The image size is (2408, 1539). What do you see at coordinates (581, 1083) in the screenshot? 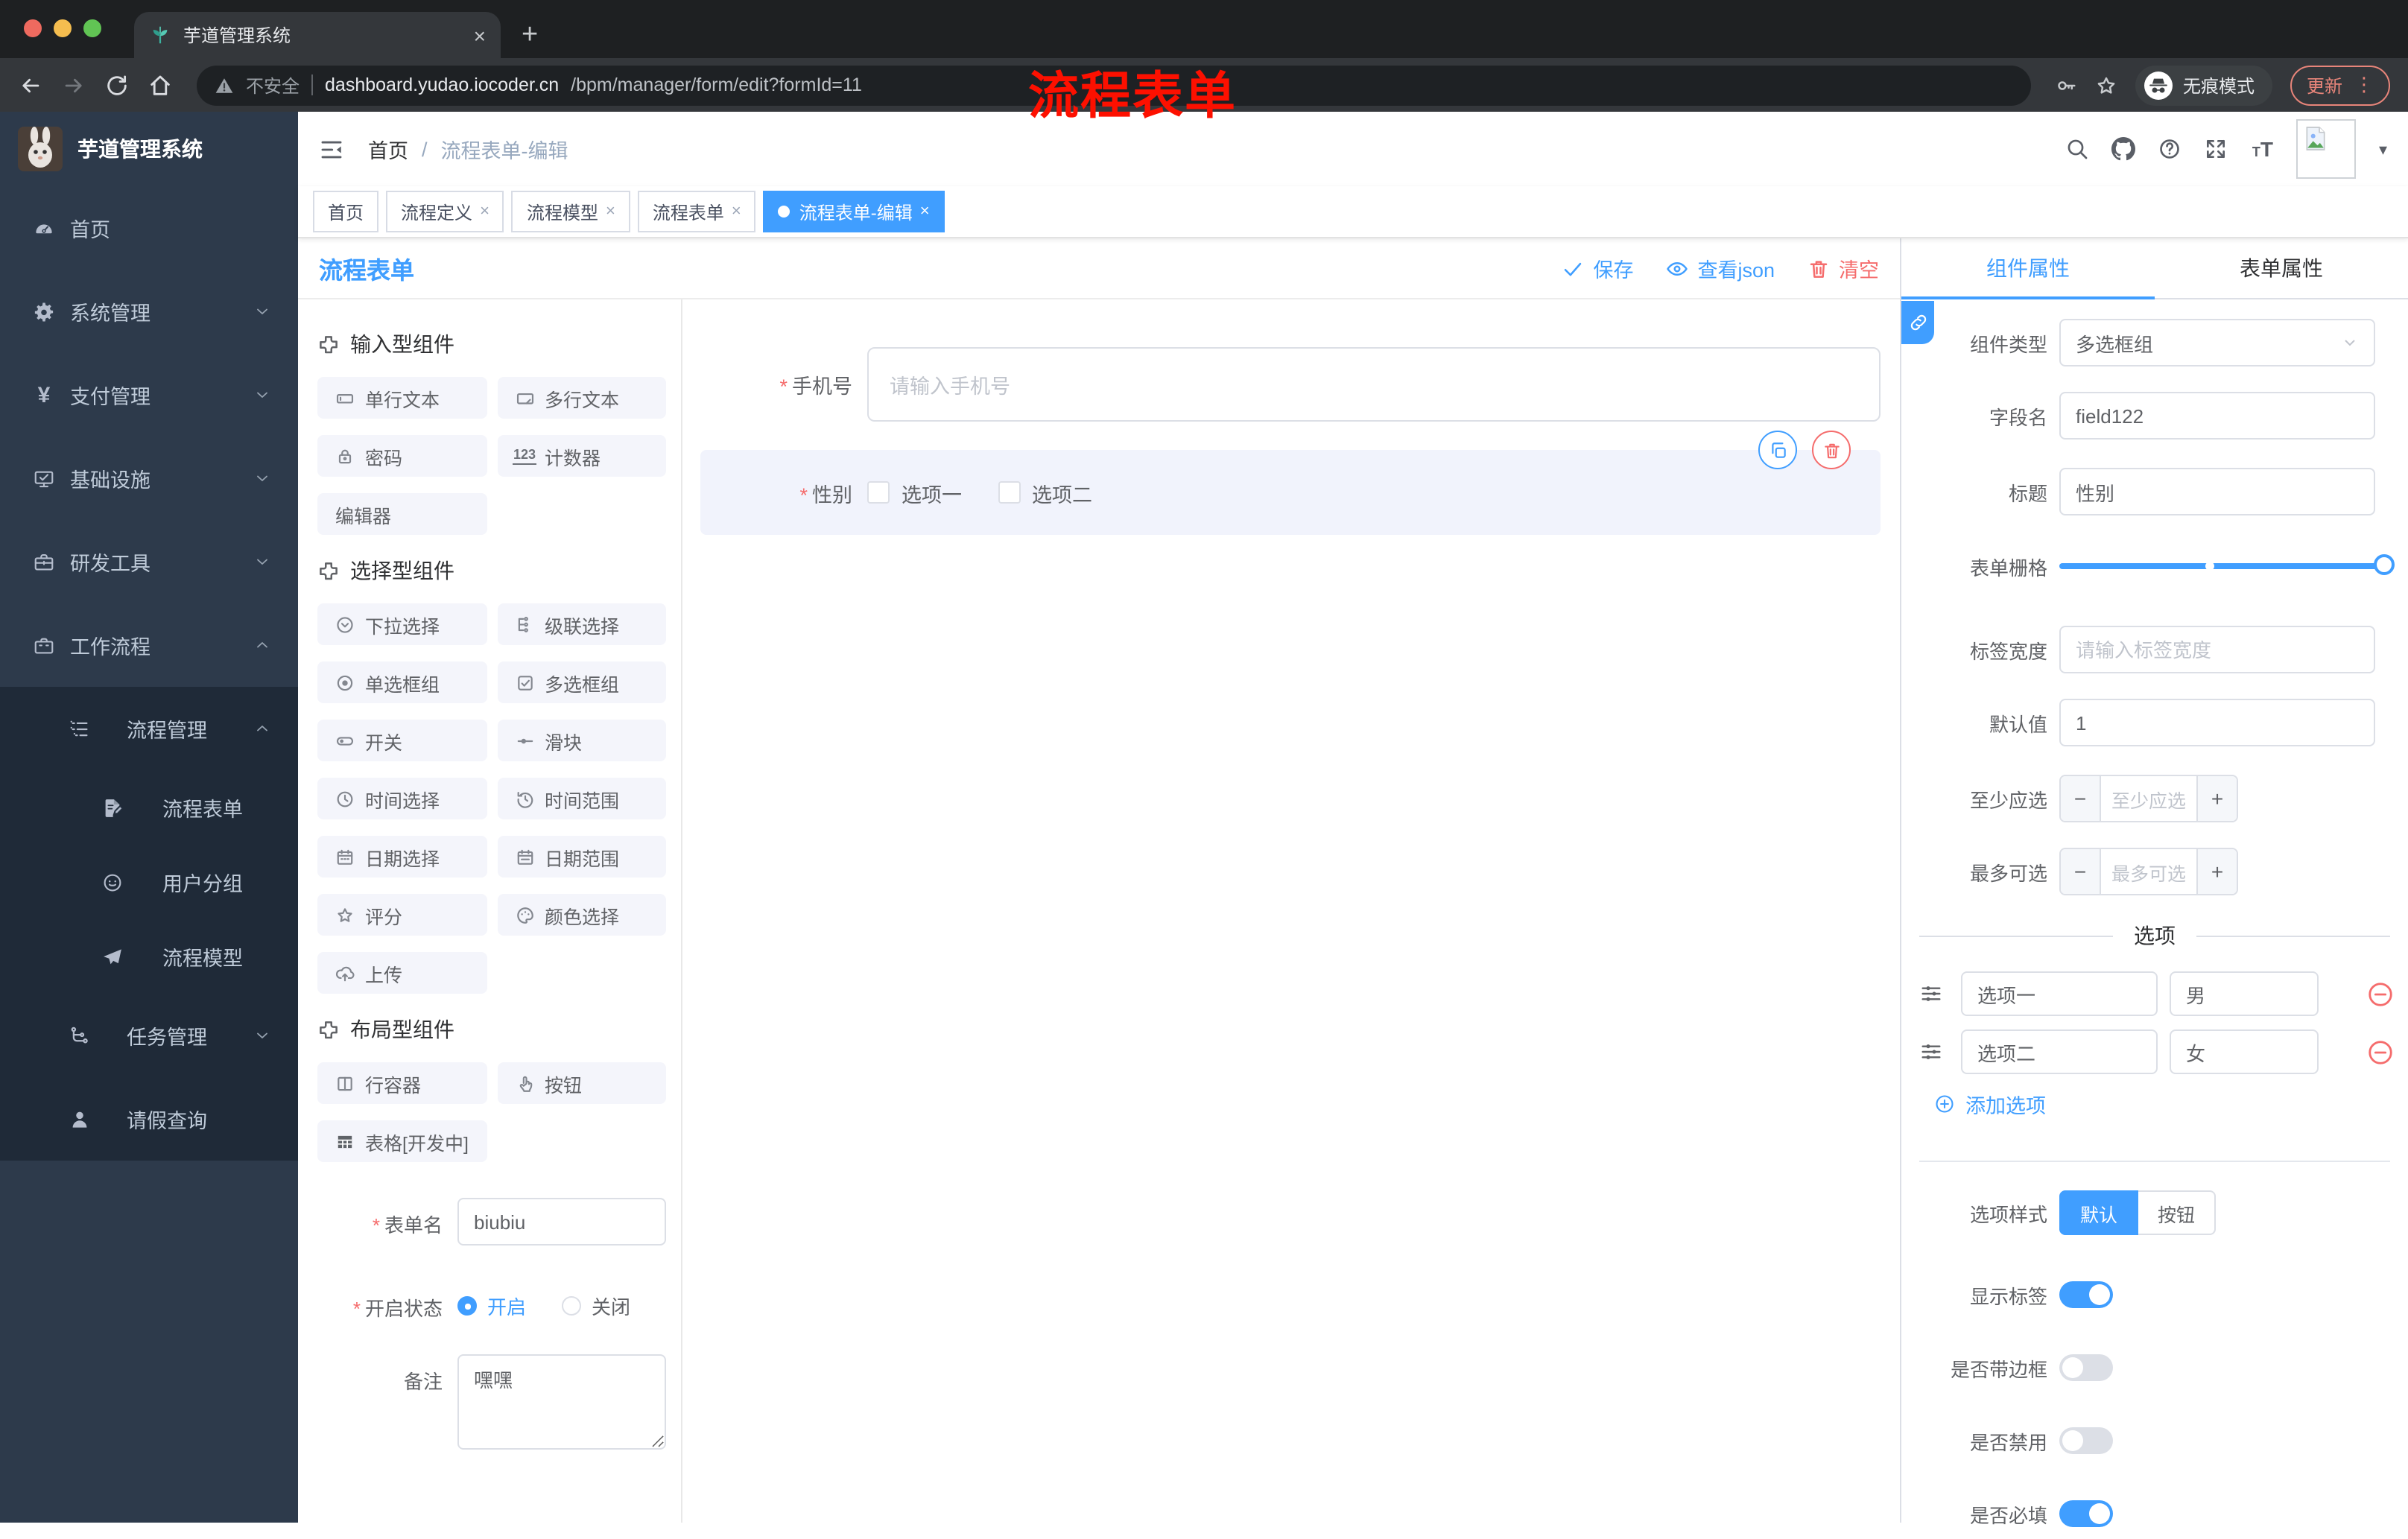
I see `palette-item-button: 按钮` at bounding box center [581, 1083].